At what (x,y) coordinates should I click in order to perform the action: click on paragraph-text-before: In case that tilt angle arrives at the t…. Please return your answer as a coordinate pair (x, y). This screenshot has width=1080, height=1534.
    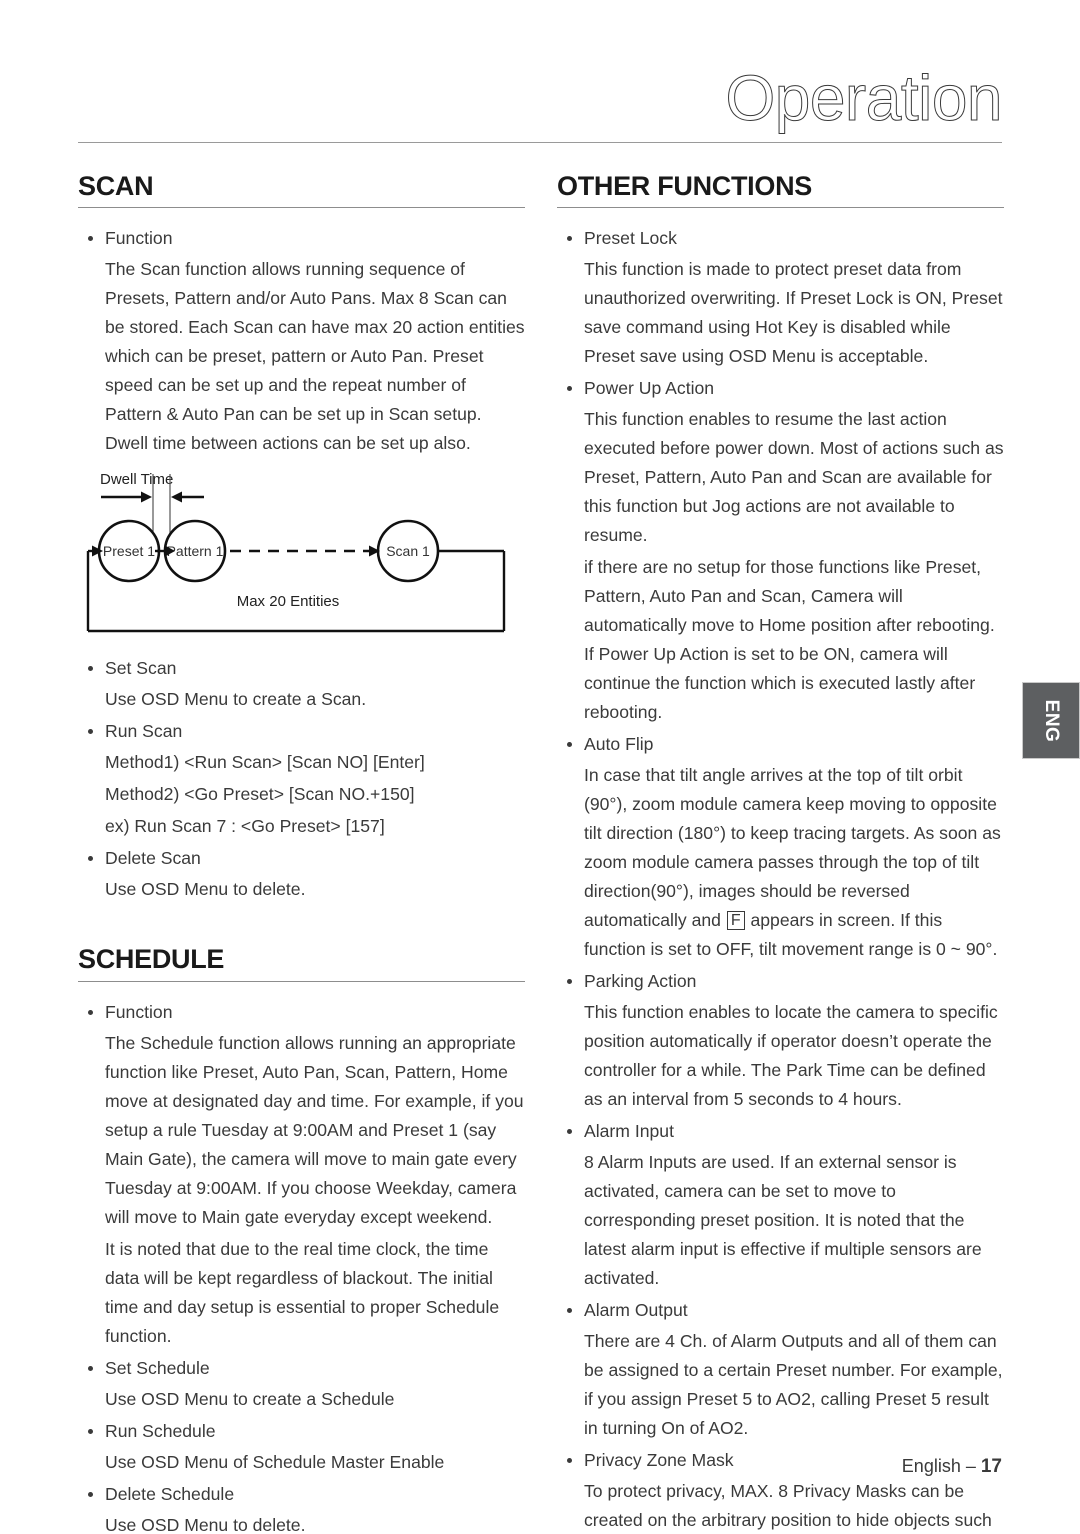
    Looking at the image, I should click on (792, 848).